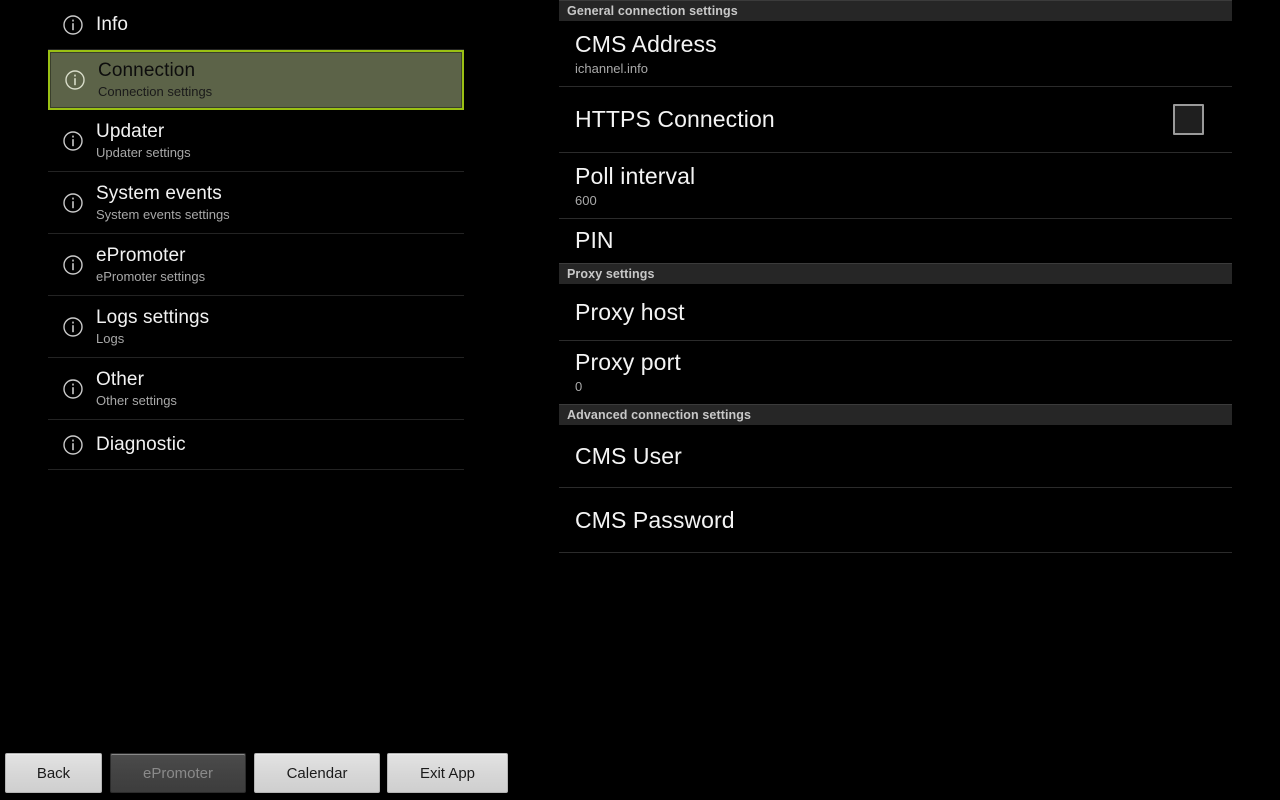  What do you see at coordinates (130, 131) in the screenshot?
I see `sidebar-item-title: Updater` at bounding box center [130, 131].